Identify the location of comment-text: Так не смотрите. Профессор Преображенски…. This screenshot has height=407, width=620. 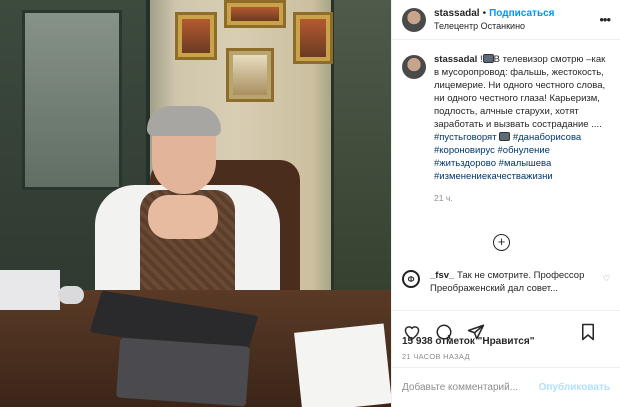
(507, 282).